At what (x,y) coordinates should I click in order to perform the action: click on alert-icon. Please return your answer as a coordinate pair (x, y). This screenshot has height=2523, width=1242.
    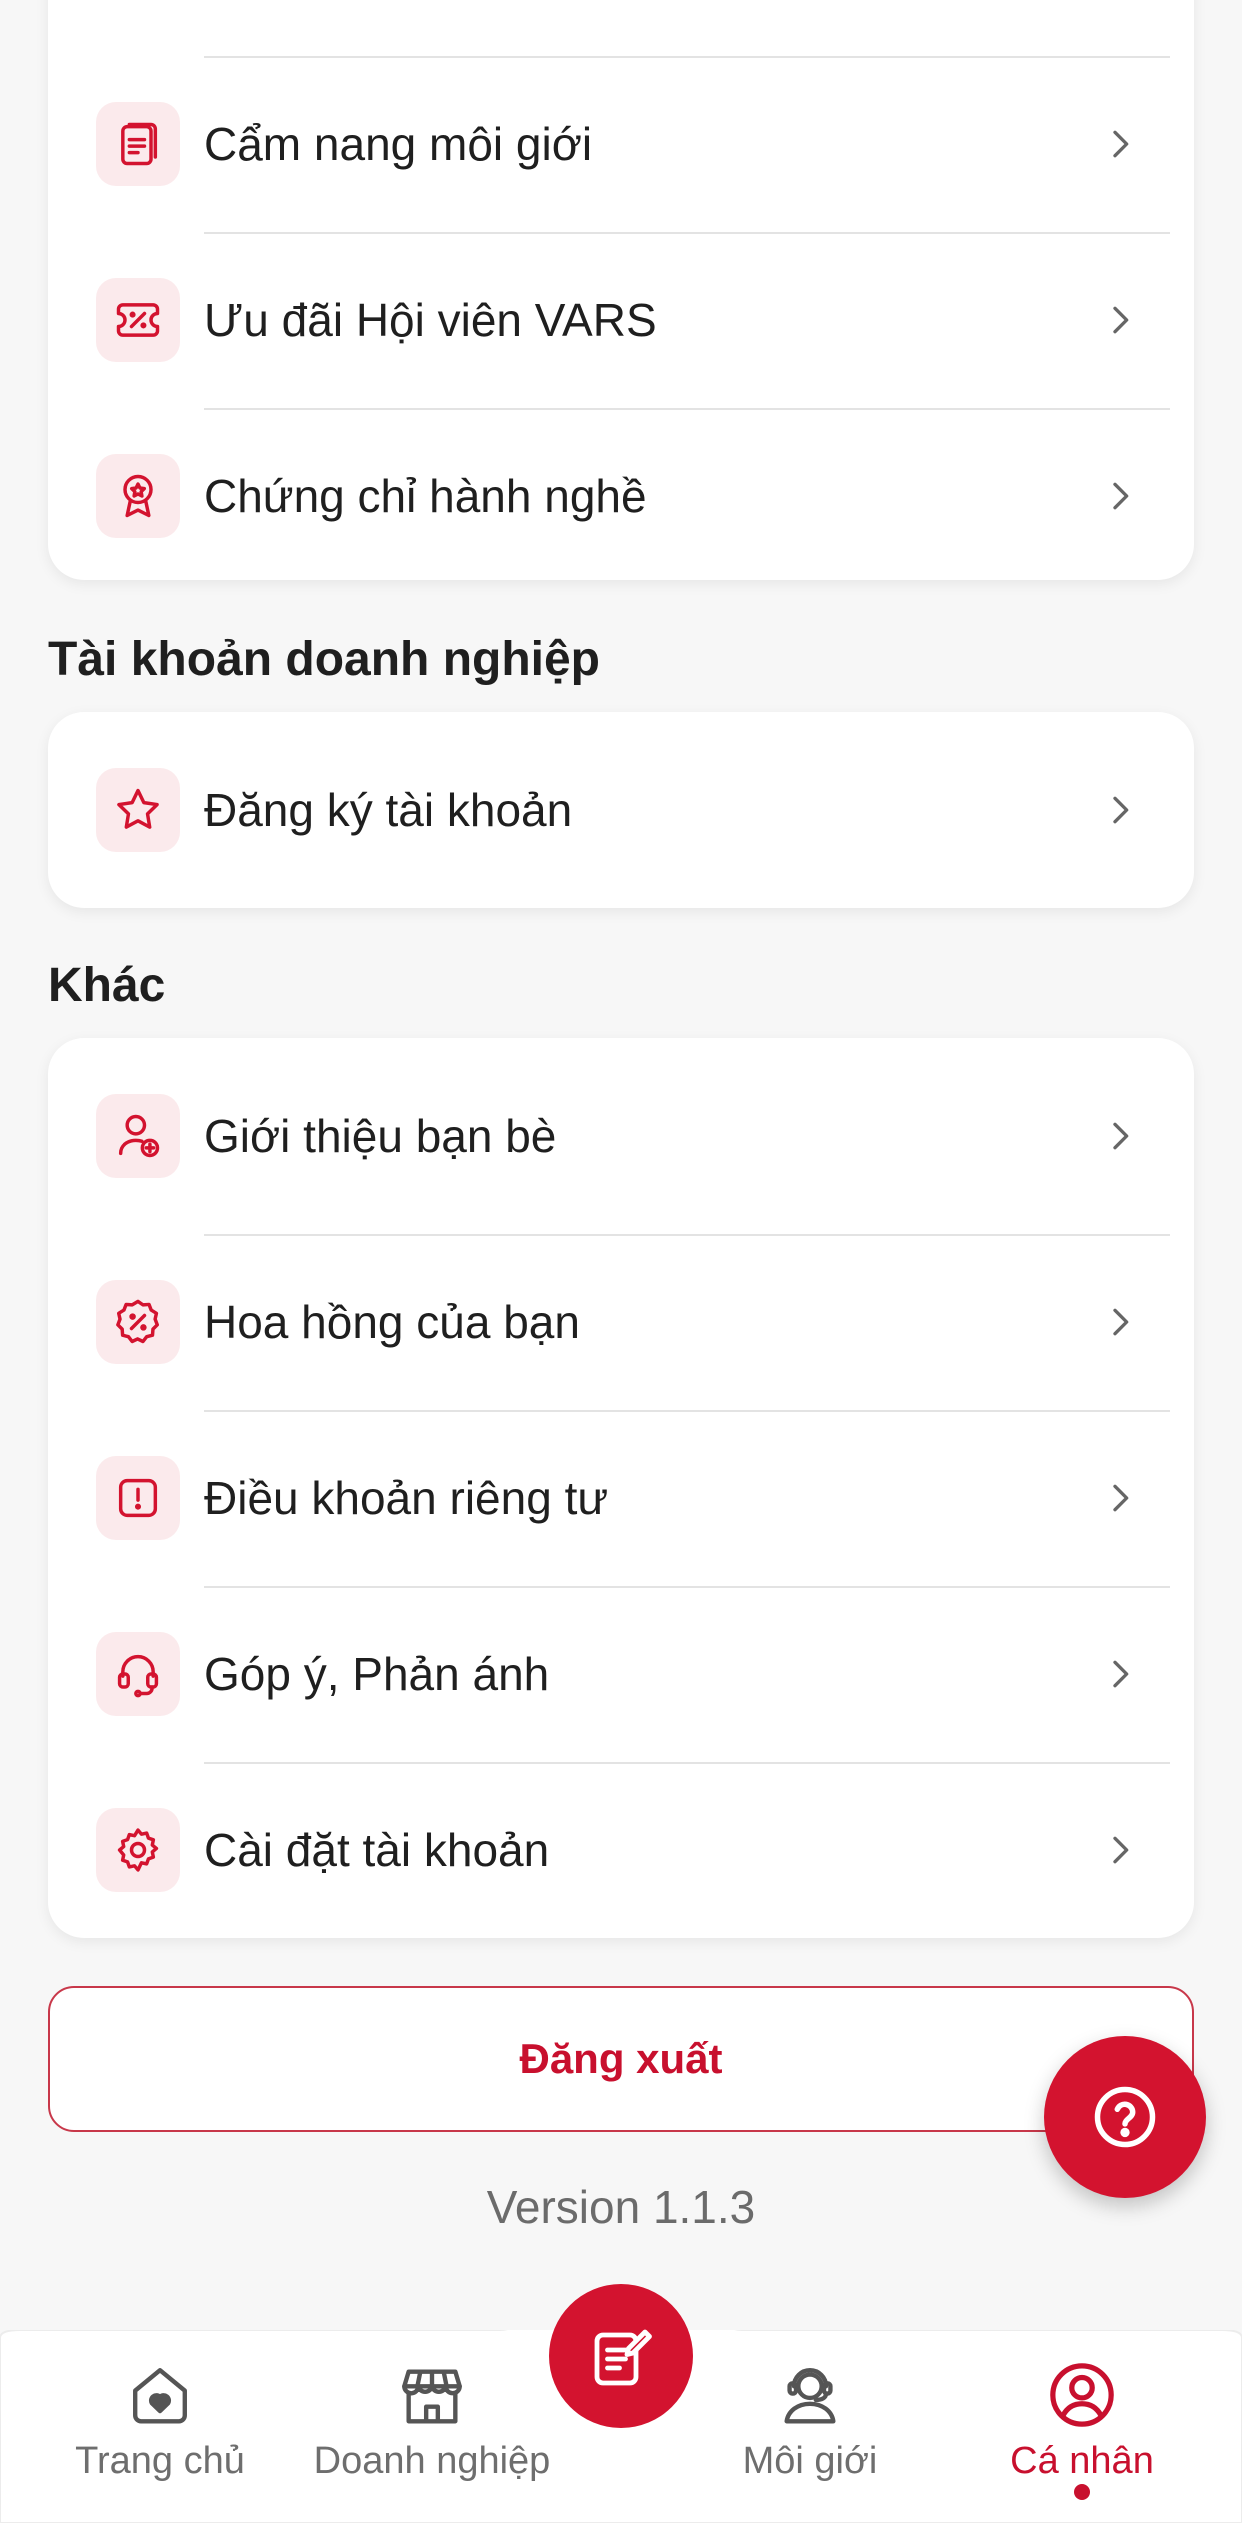
    Looking at the image, I should click on (138, 1498).